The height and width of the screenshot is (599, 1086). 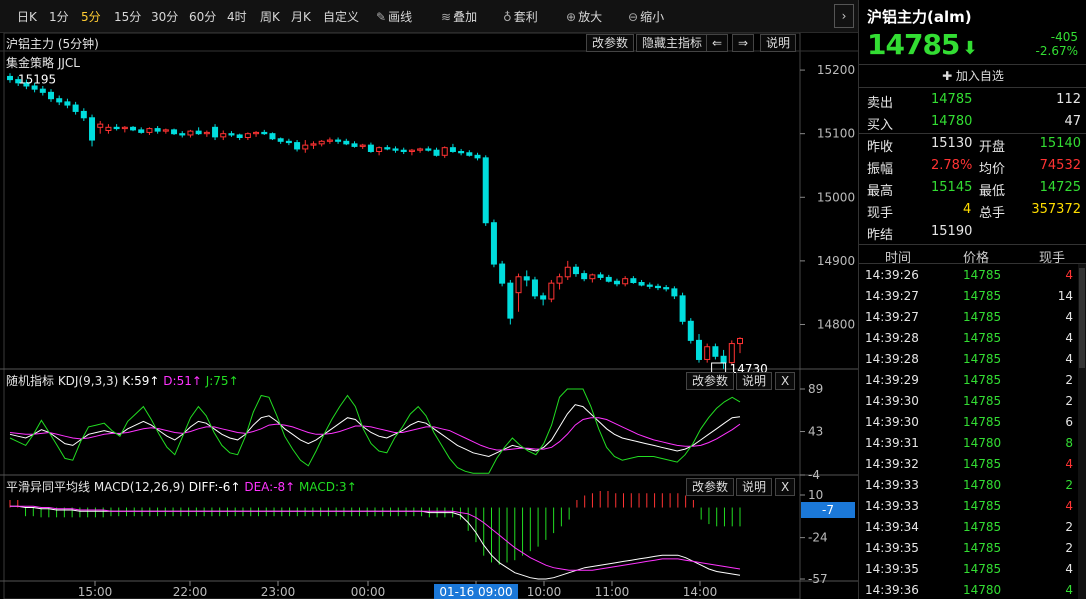 I want to click on tick-time: 14:39:32, so click(x=892, y=464).